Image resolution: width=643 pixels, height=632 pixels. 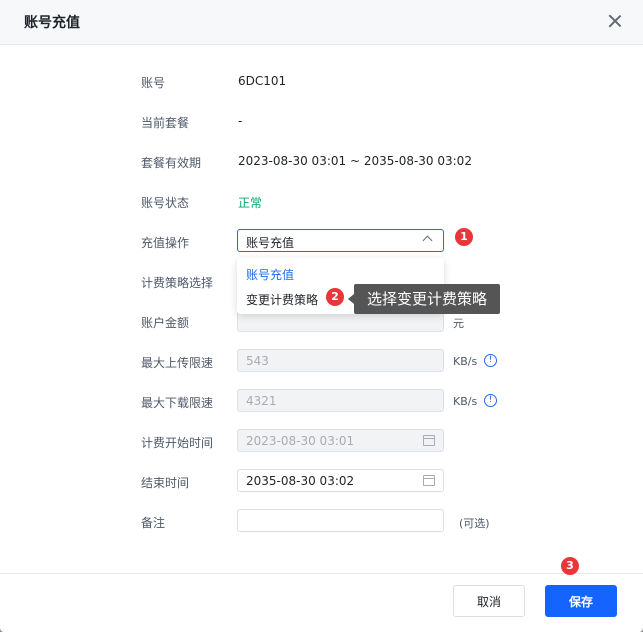 What do you see at coordinates (52, 23) in the screenshot?
I see `dialog-title: 账号充值` at bounding box center [52, 23].